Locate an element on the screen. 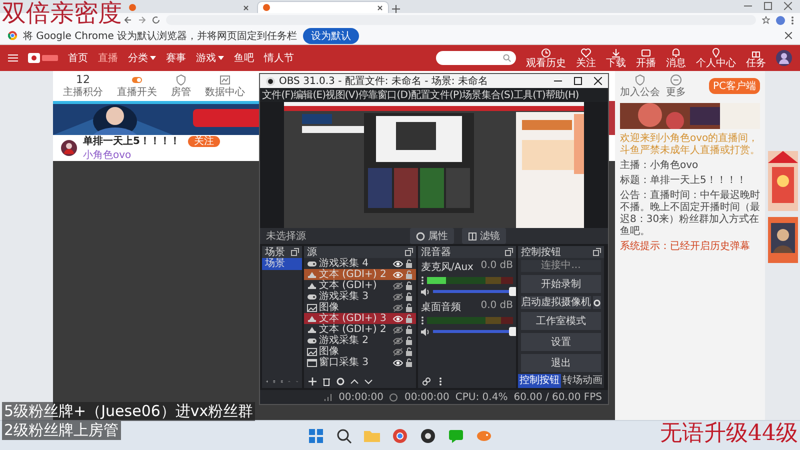 The height and width of the screenshot is (450, 800). nav-action: 消息 is located at coordinates (676, 63).